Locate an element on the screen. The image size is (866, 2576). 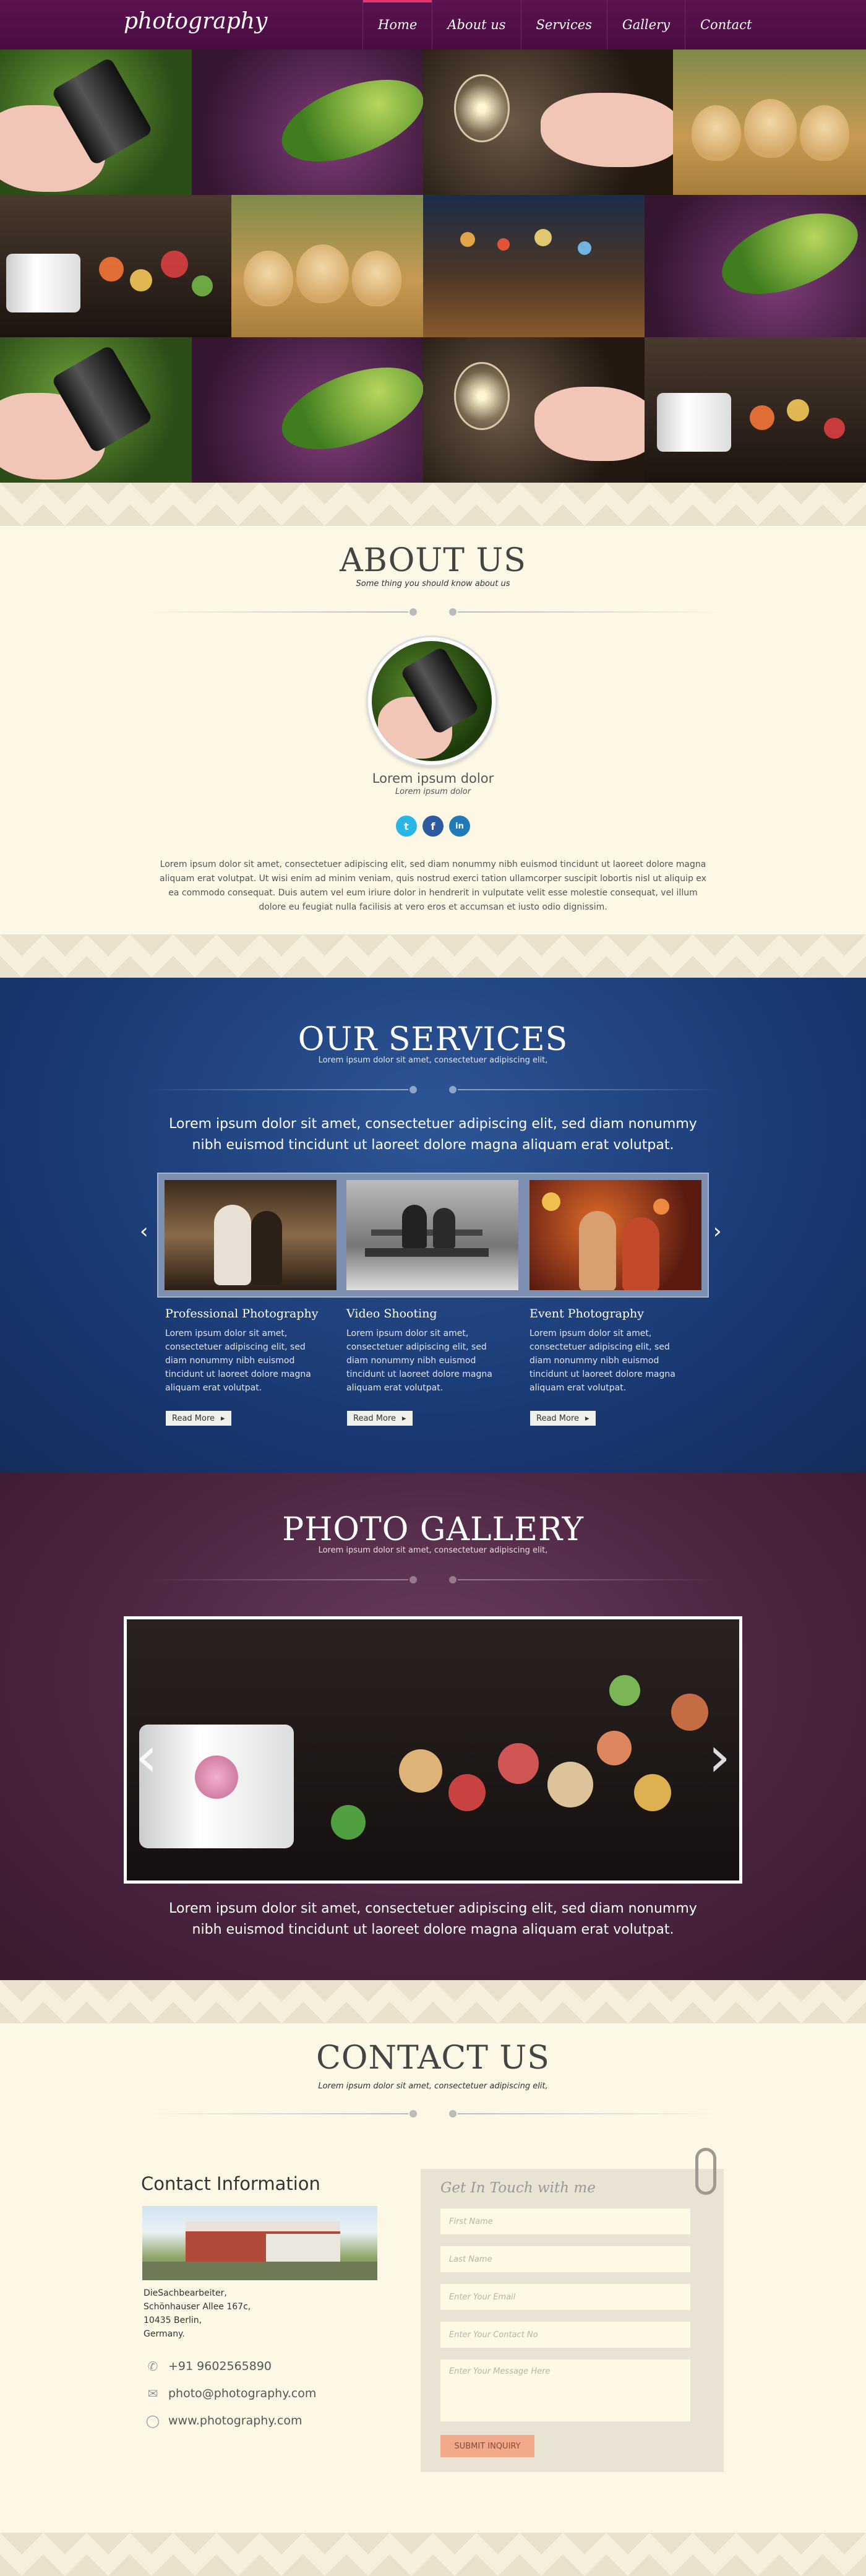
about-subtitle: Some thing you should know about us is located at coordinates (433, 583).